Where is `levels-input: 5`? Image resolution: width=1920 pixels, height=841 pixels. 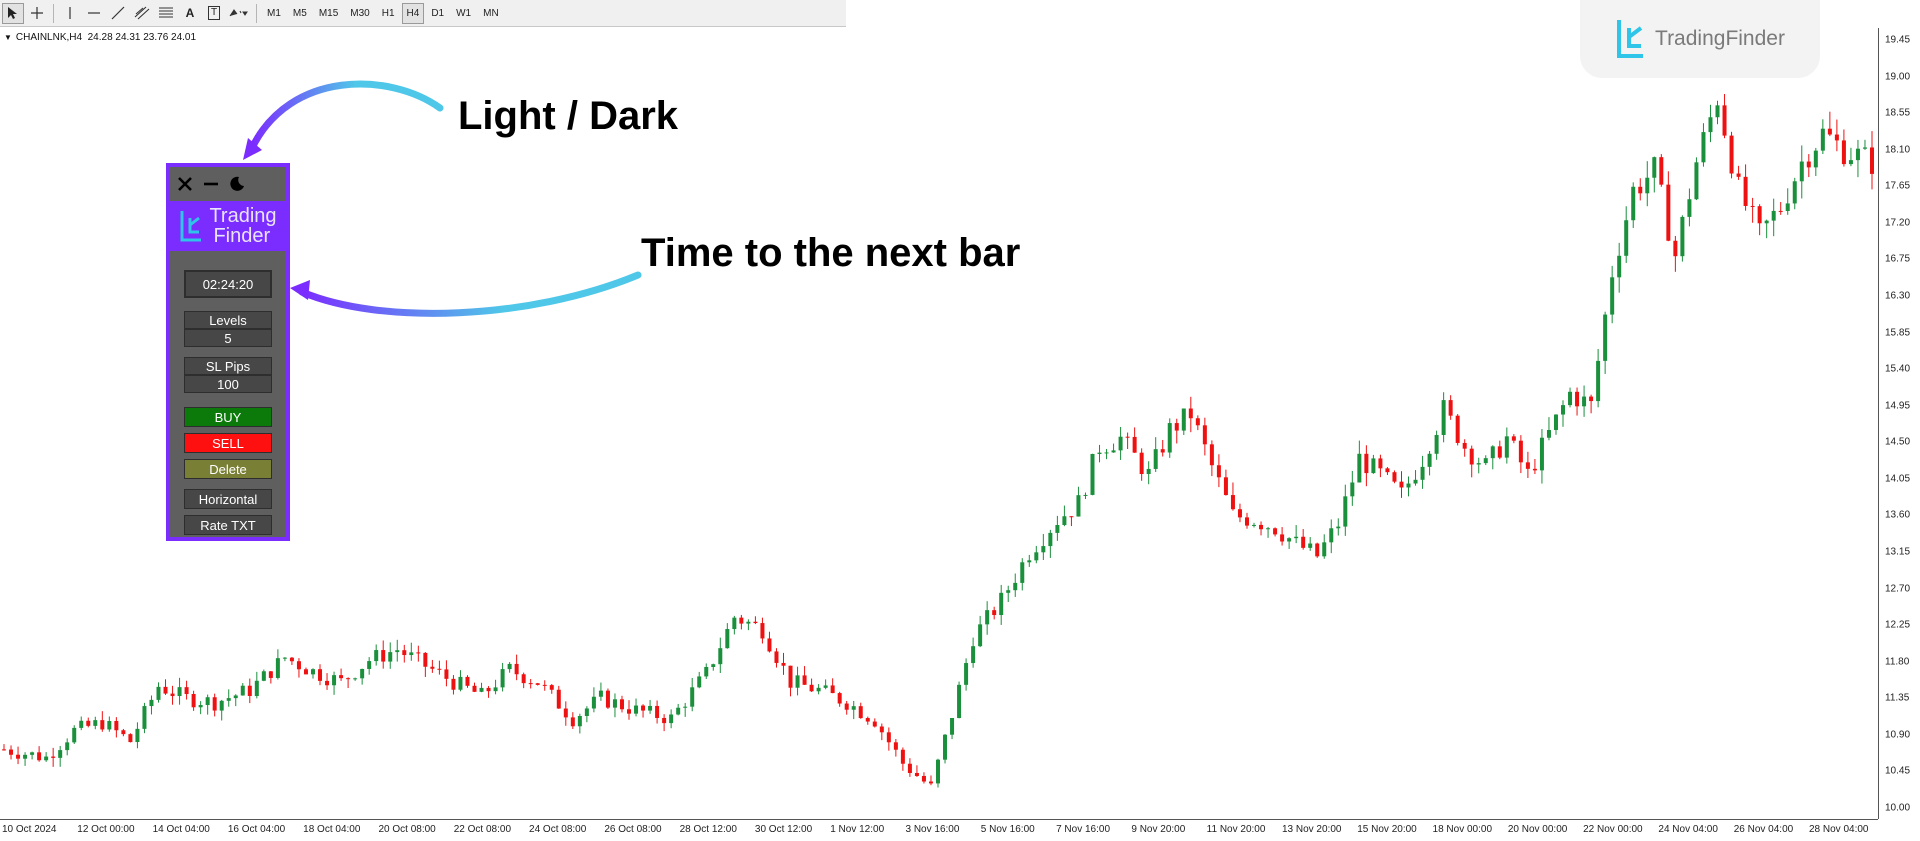
levels-input: 5 is located at coordinates (228, 338).